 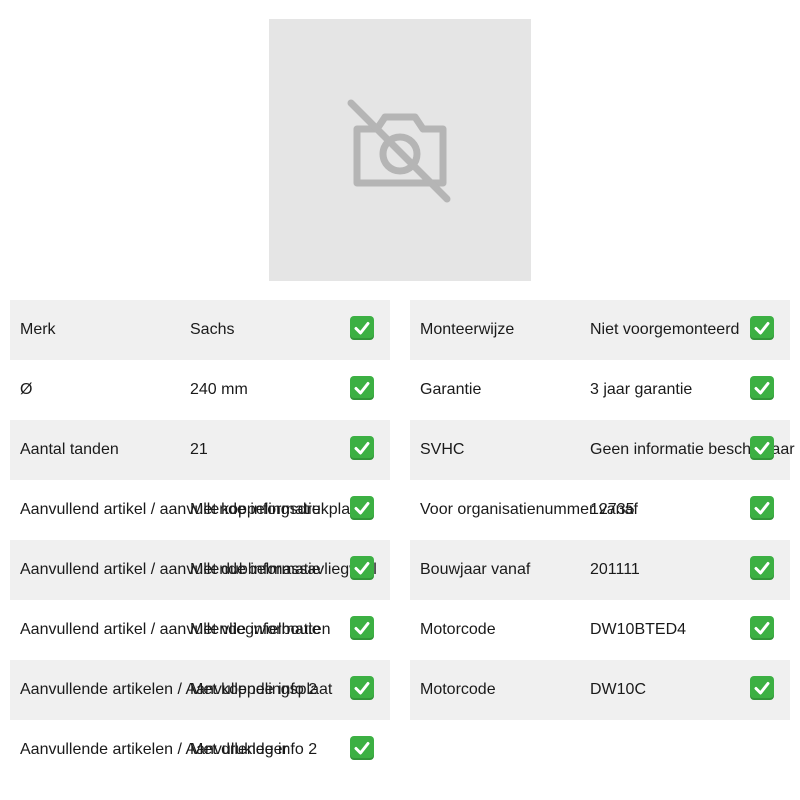 I want to click on spec-label: Aantal tanden, so click(x=69, y=449).